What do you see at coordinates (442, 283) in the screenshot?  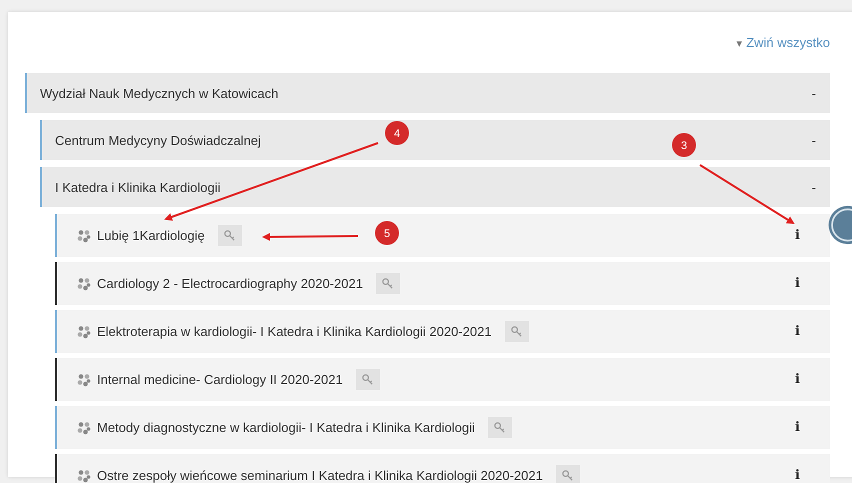 I see `course-row: Cardiology 2 - Electrocardiography 2020-2021 i` at bounding box center [442, 283].